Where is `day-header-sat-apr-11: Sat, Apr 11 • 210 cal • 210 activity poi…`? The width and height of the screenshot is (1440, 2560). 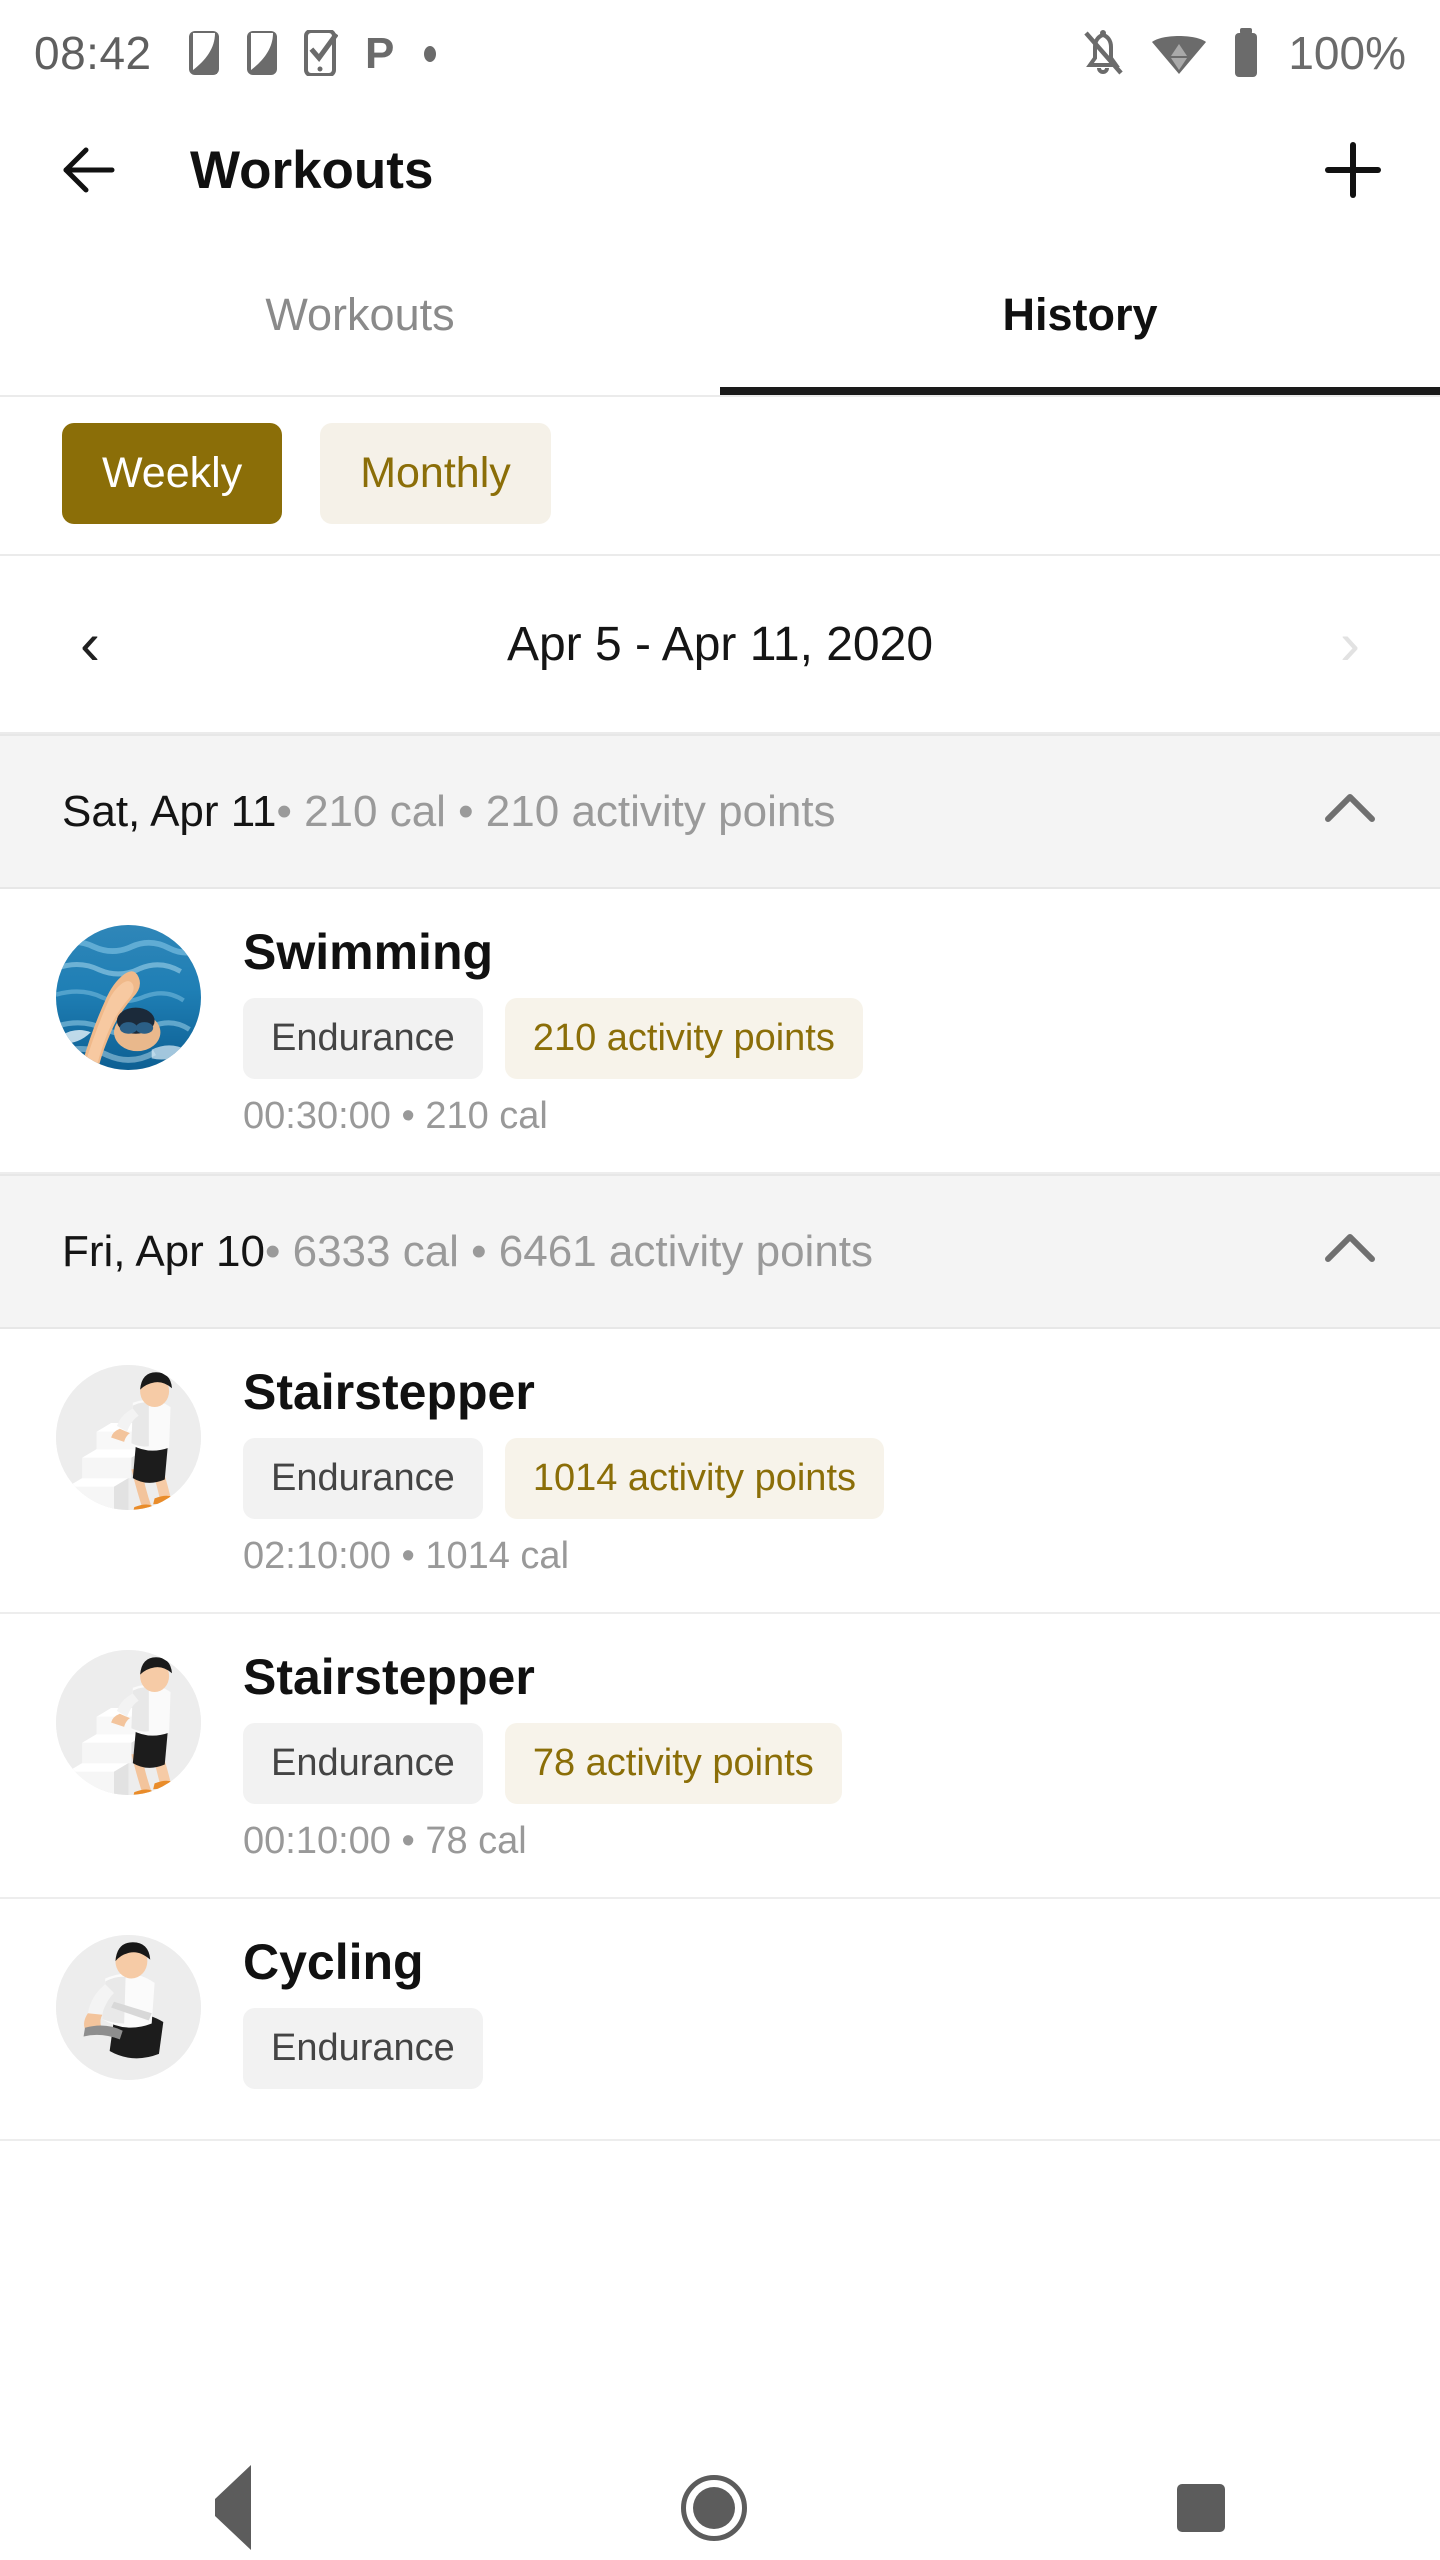
day-header-sat-apr-11: Sat, Apr 11 • 210 cal • 210 activity poi… is located at coordinates (720, 811).